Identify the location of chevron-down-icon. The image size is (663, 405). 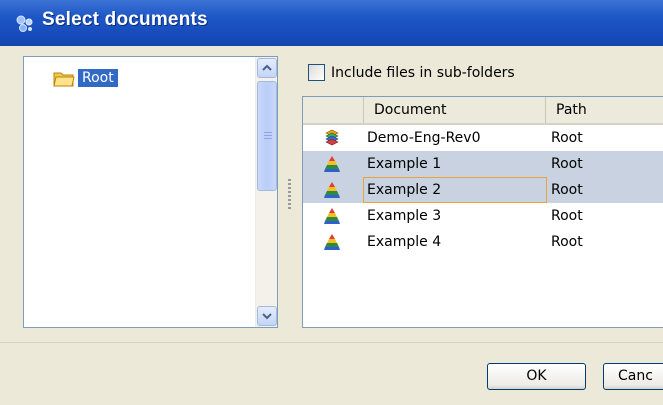
(267, 316).